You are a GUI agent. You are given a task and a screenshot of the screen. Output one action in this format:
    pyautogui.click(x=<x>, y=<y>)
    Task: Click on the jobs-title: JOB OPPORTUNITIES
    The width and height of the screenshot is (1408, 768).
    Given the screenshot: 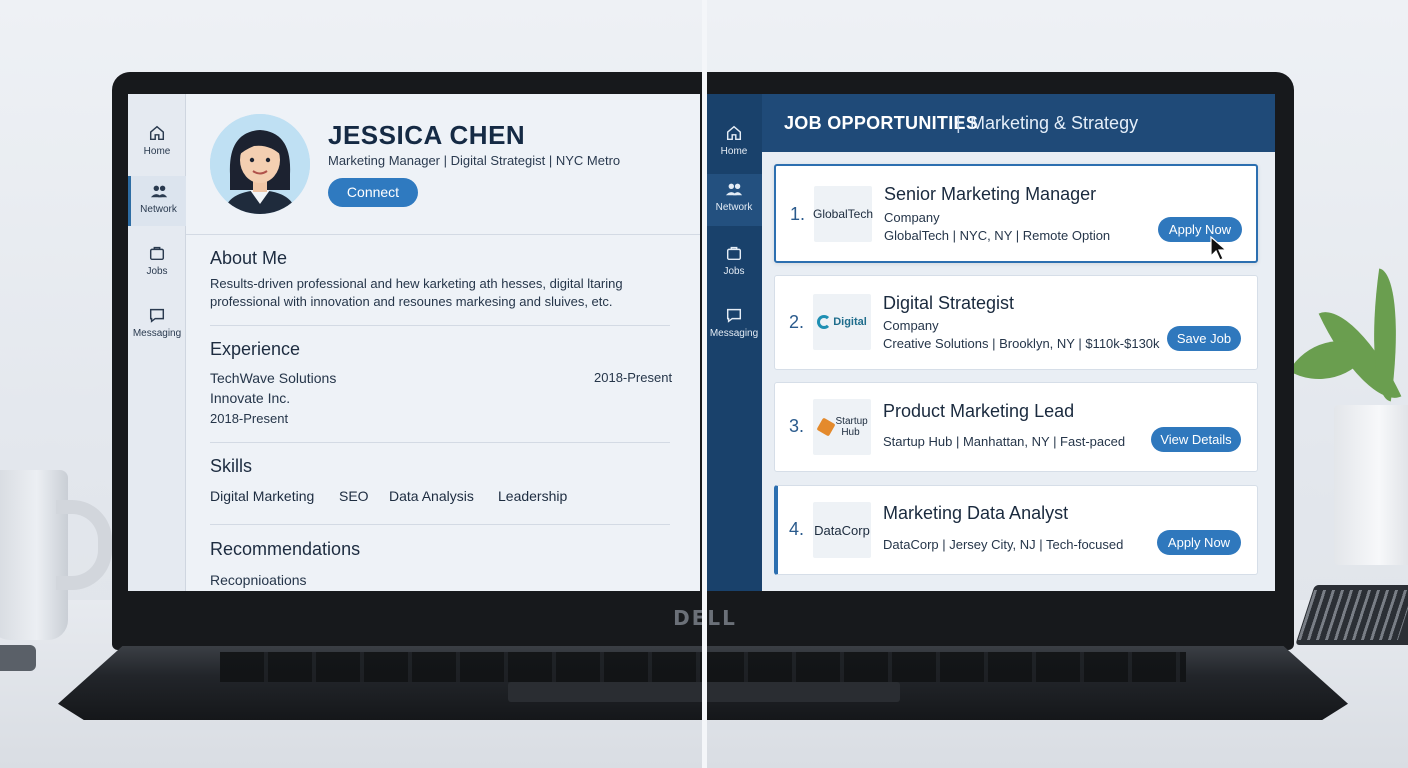 What is the action you would take?
    pyautogui.click(x=881, y=123)
    